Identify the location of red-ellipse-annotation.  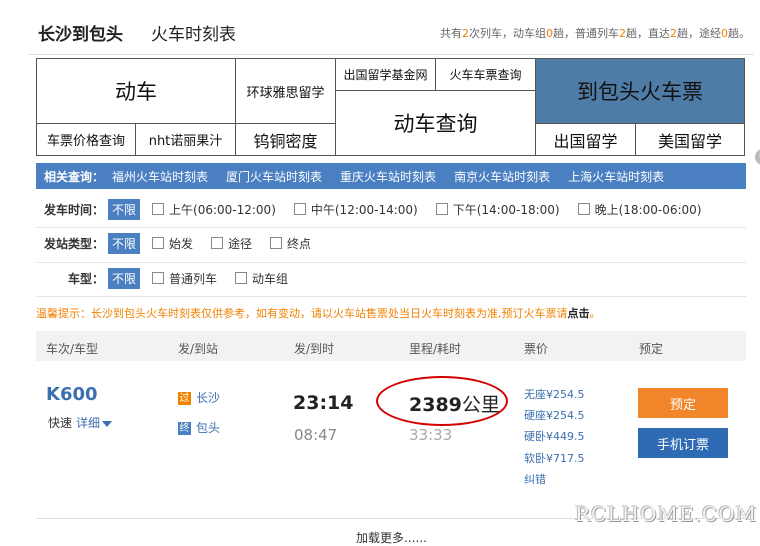
(442, 401).